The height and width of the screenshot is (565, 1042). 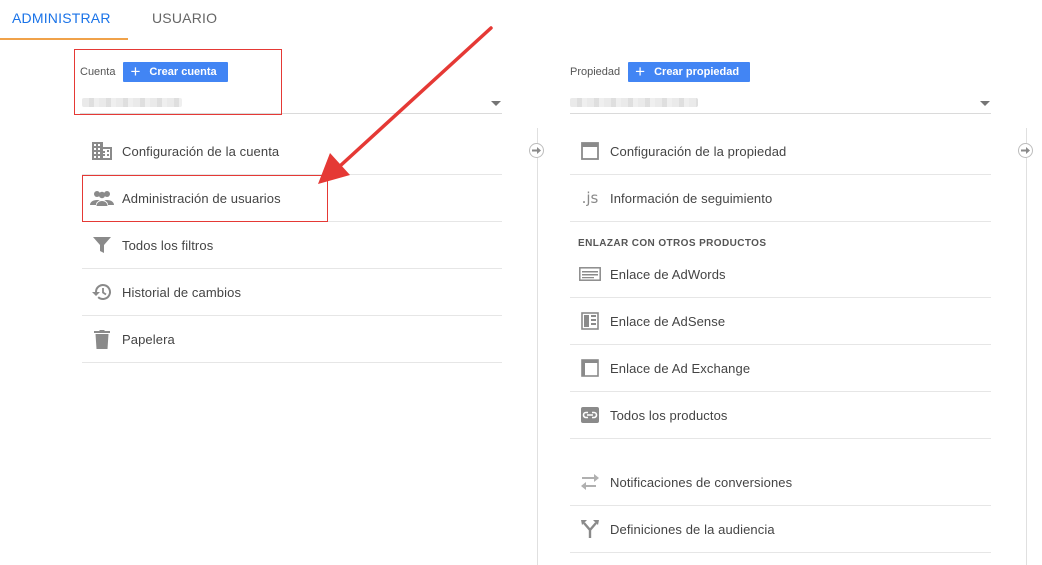 What do you see at coordinates (698, 151) in the screenshot?
I see `menu-label: Configuración de la propiedad` at bounding box center [698, 151].